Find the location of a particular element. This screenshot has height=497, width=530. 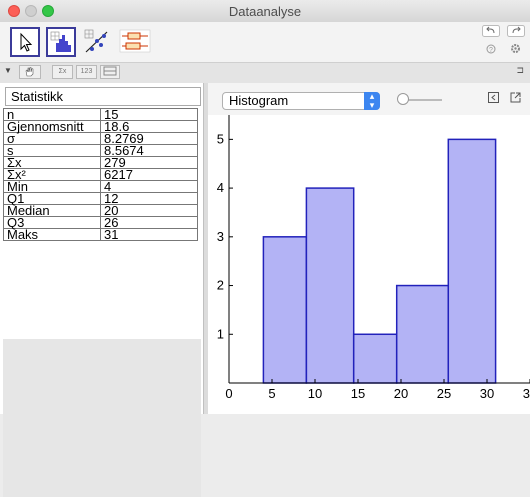

stats-row: Maks 31 is located at coordinates (100, 234).